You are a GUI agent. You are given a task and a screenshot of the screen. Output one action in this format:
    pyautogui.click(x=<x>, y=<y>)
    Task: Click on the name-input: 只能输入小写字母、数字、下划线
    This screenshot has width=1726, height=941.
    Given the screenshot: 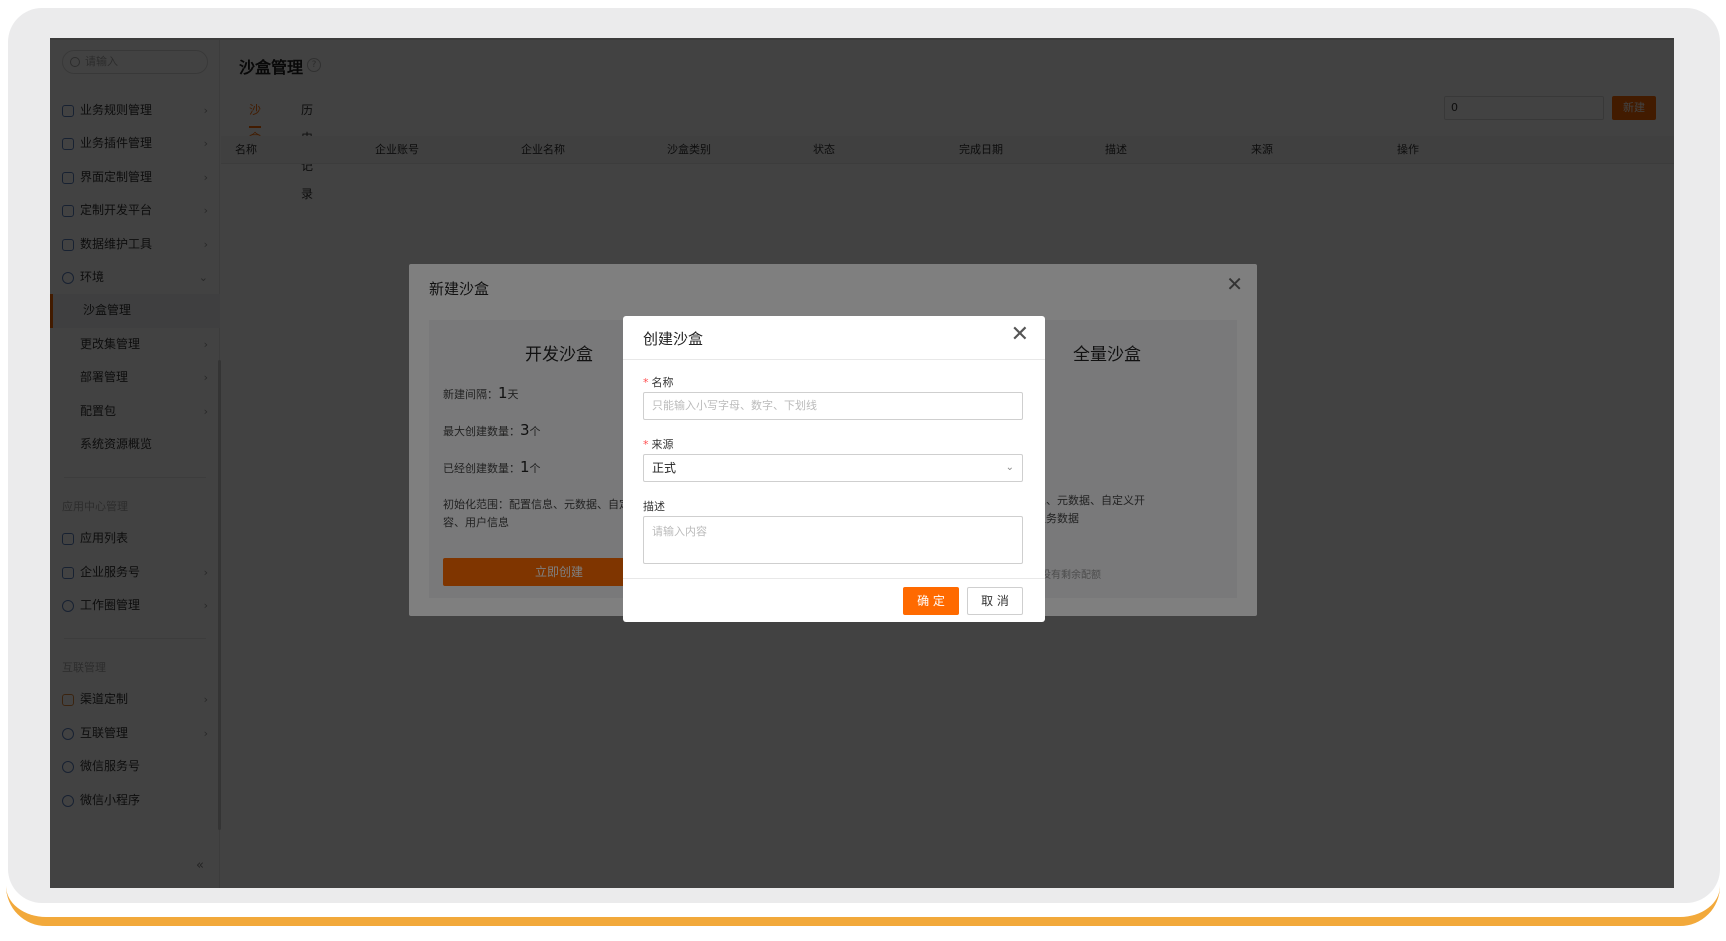 What is the action you would take?
    pyautogui.click(x=833, y=406)
    